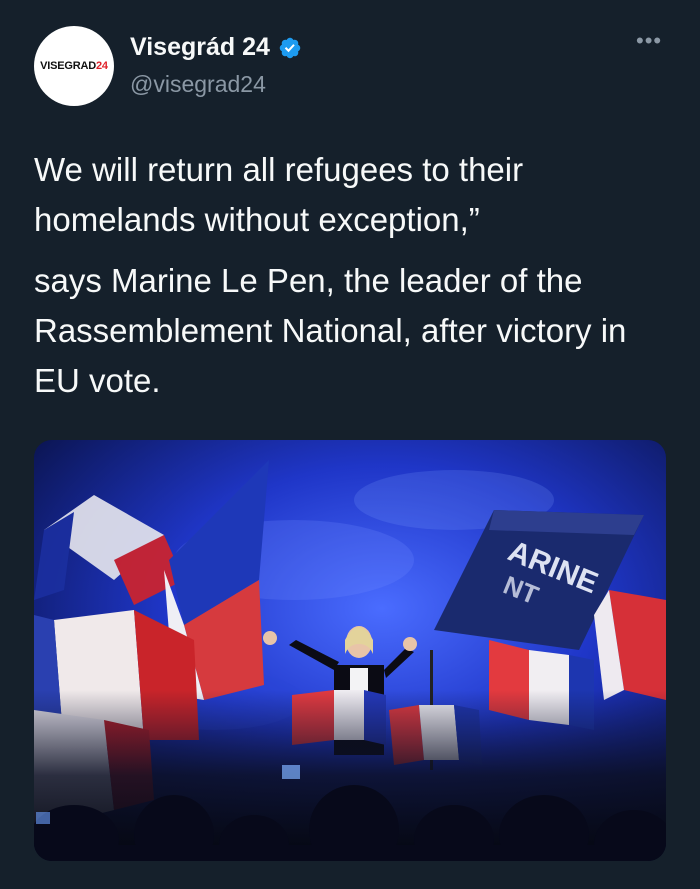 The width and height of the screenshot is (700, 889). I want to click on author-handle: @visegrad24, so click(198, 84).